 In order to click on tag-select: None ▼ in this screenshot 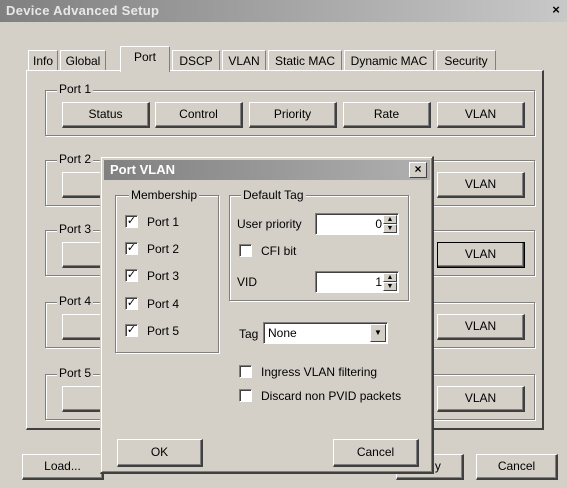, I will do `click(325, 333)`.